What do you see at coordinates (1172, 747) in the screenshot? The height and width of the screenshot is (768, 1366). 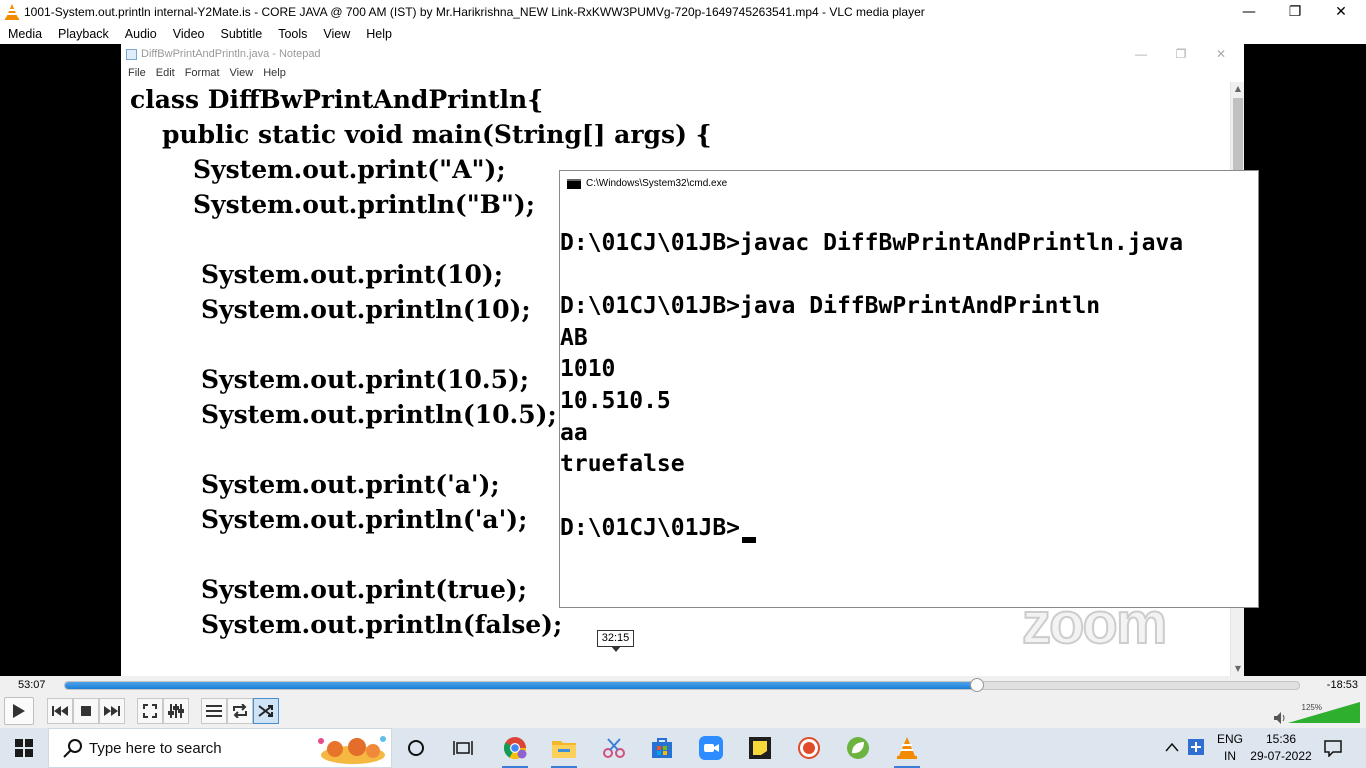 I see `chevron-up-icon` at bounding box center [1172, 747].